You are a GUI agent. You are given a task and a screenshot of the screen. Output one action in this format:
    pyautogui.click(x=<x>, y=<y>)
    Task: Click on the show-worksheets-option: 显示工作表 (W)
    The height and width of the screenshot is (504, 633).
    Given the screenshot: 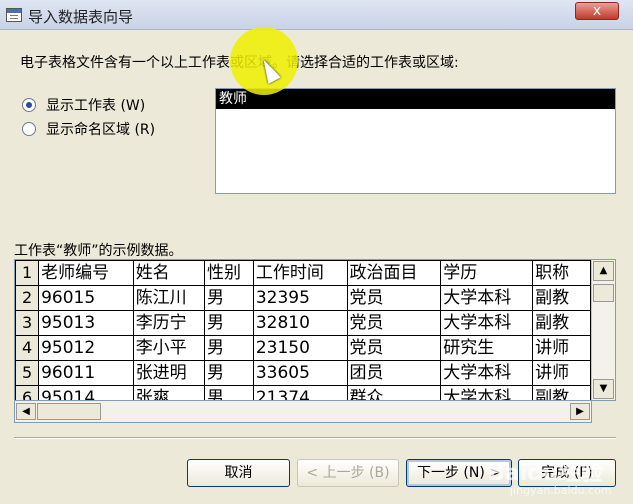 What is the action you would take?
    pyautogui.click(x=83, y=105)
    